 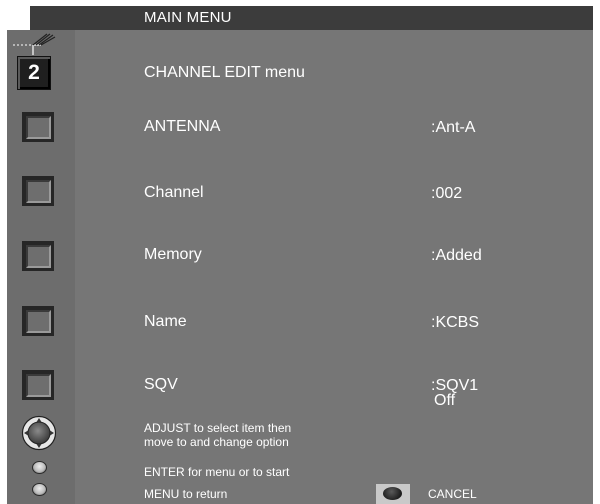 I want to click on sqv-value-primary: :SQV1, so click(x=455, y=385).